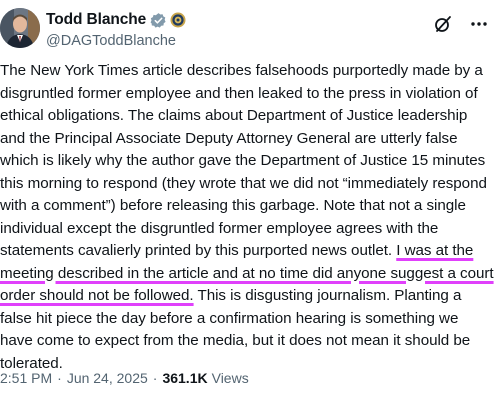 The image size is (495, 400). I want to click on avatar-image, so click(20, 28).